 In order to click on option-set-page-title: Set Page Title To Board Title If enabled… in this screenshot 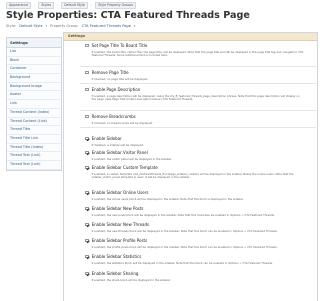, I will do `click(199, 50)`.